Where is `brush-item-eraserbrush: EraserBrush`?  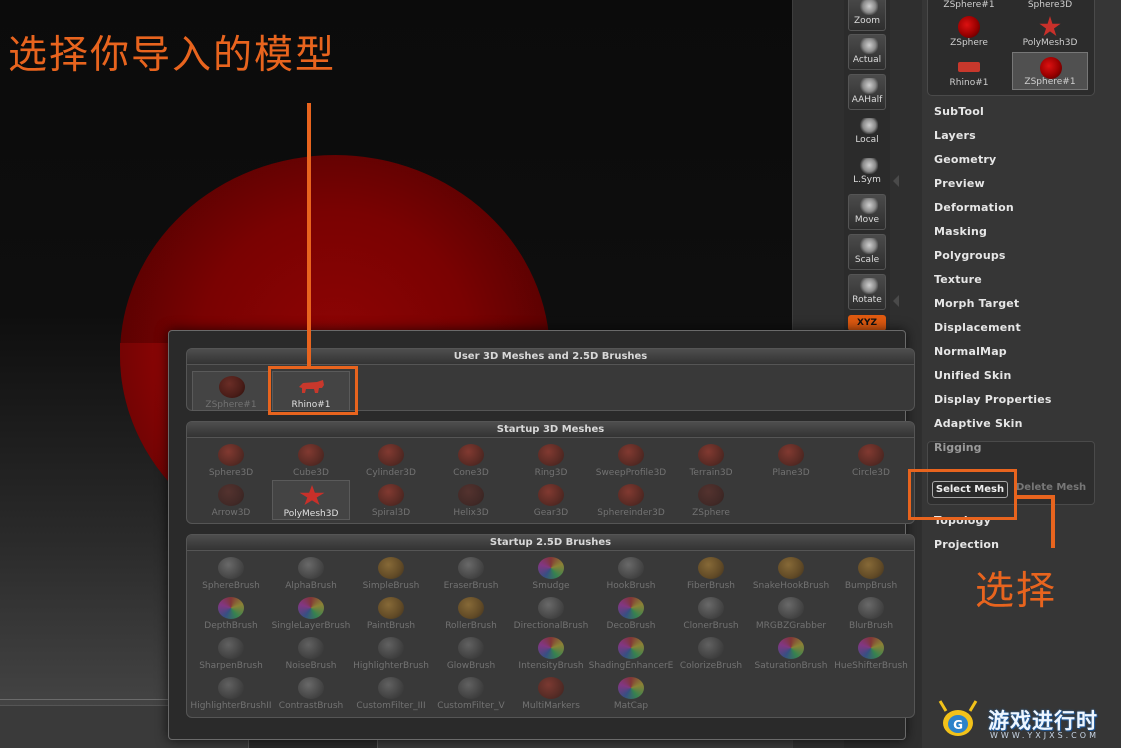 brush-item-eraserbrush: EraserBrush is located at coordinates (471, 573).